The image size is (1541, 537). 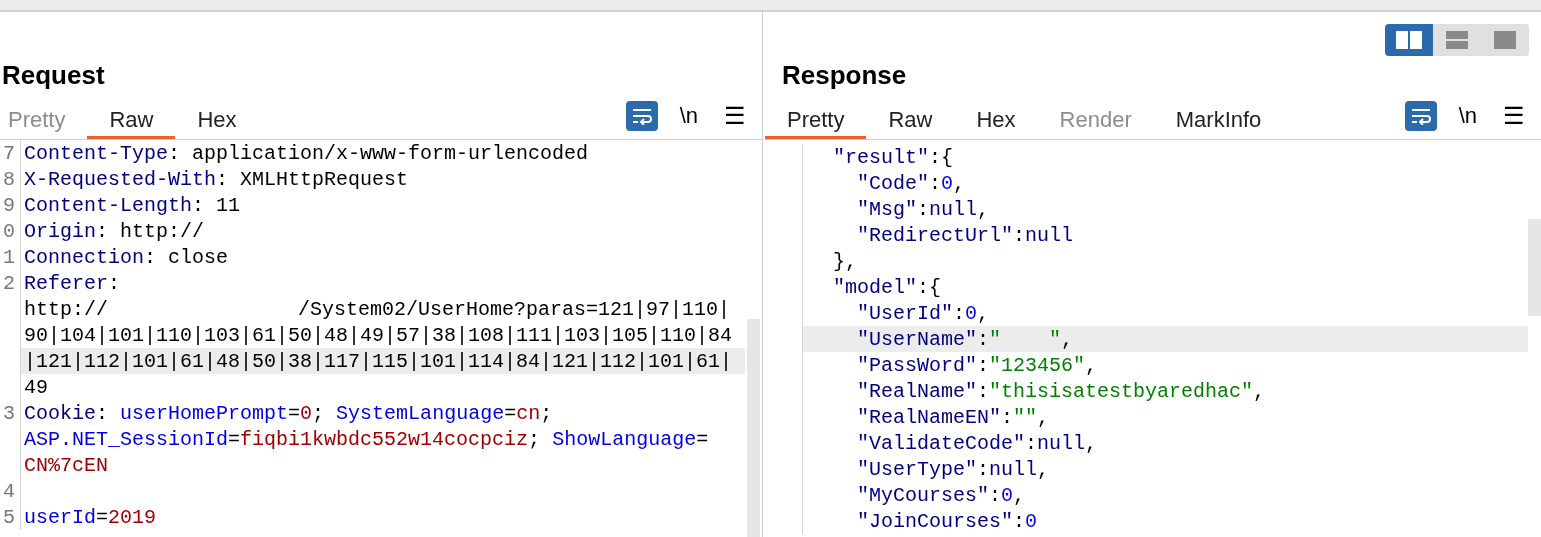 I want to click on line-number: 0, so click(x=9, y=231).